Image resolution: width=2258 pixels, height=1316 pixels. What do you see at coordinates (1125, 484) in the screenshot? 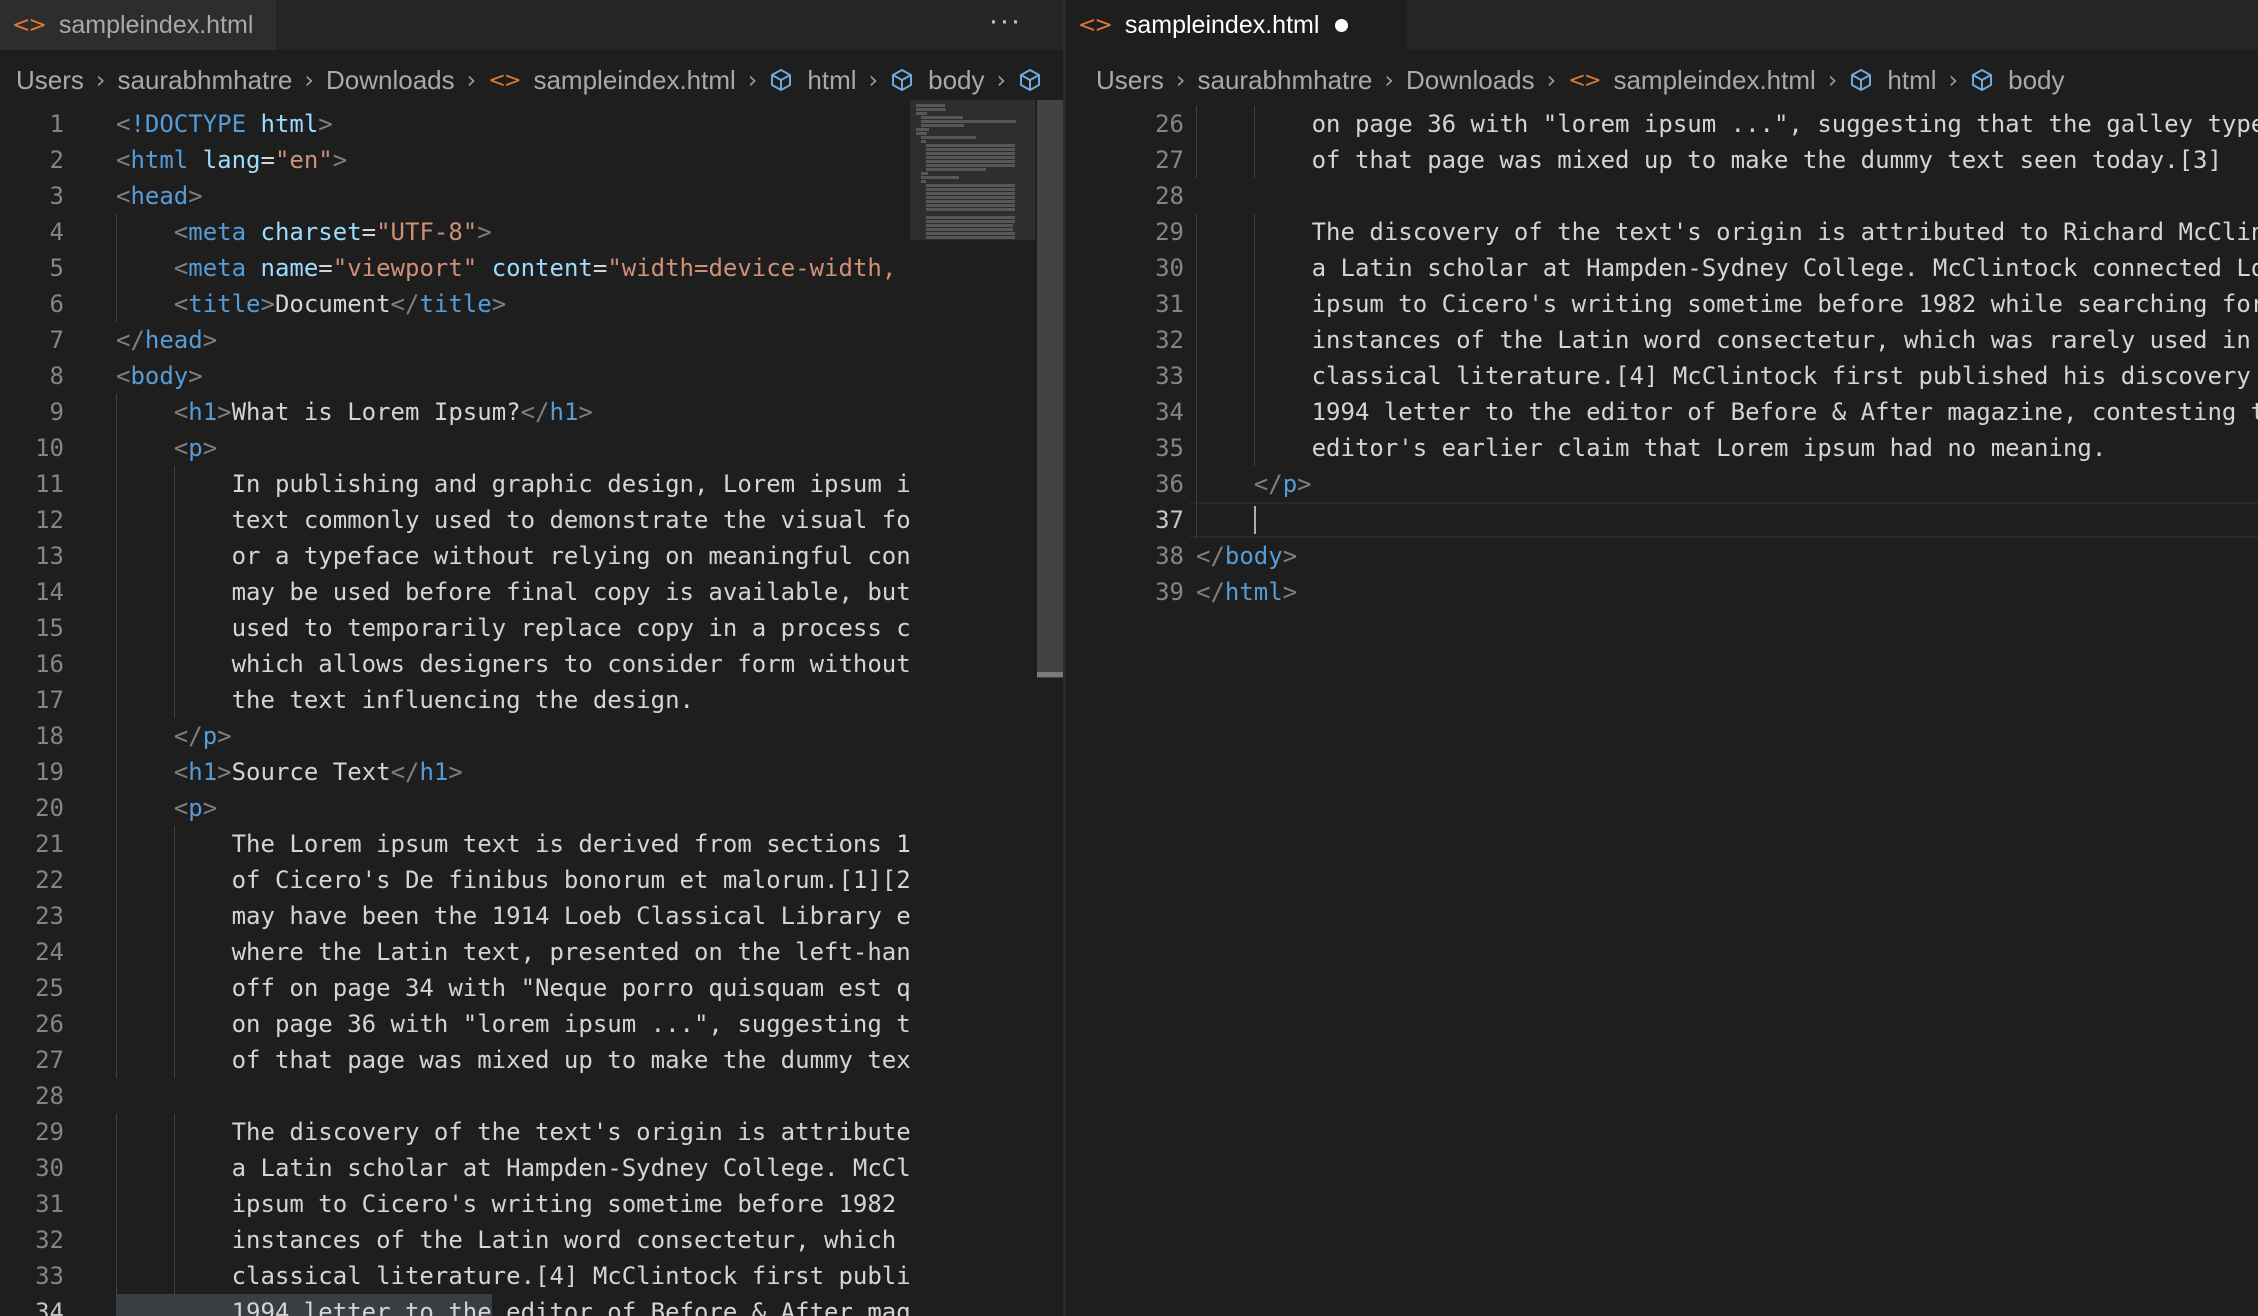
I see `line-number: 36` at bounding box center [1125, 484].